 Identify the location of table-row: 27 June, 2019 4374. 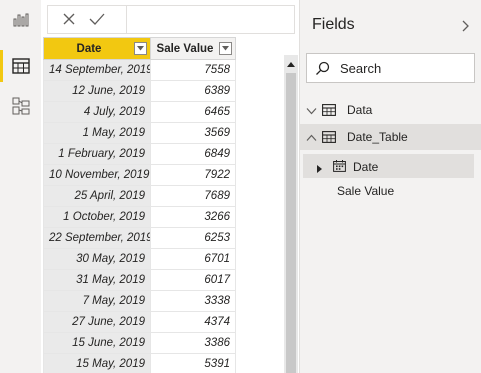
(139, 322).